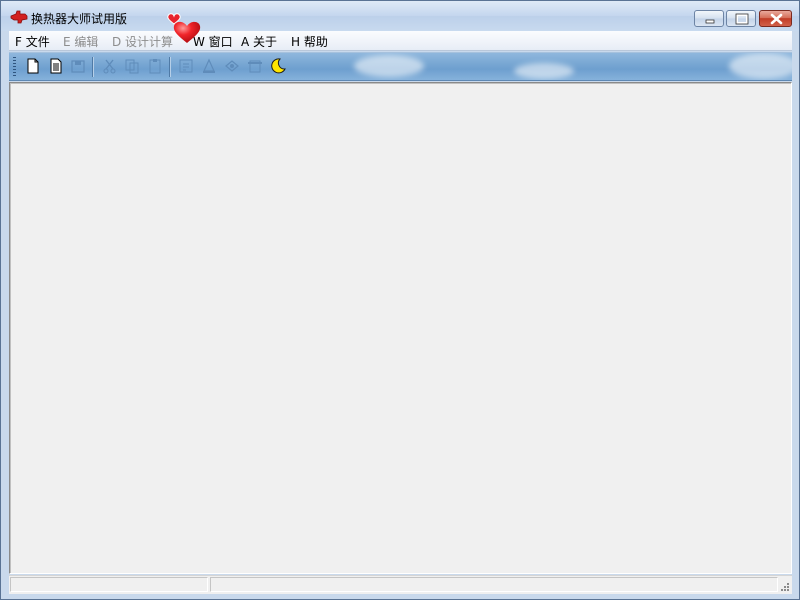 This screenshot has height=600, width=800. What do you see at coordinates (709, 18) in the screenshot?
I see `minimize-button` at bounding box center [709, 18].